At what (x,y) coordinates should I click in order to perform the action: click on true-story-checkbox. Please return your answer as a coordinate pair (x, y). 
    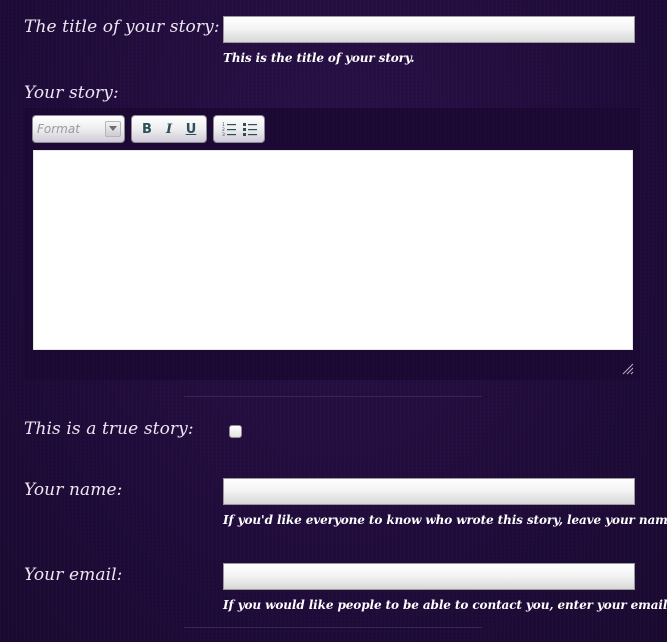
    Looking at the image, I should click on (235, 431).